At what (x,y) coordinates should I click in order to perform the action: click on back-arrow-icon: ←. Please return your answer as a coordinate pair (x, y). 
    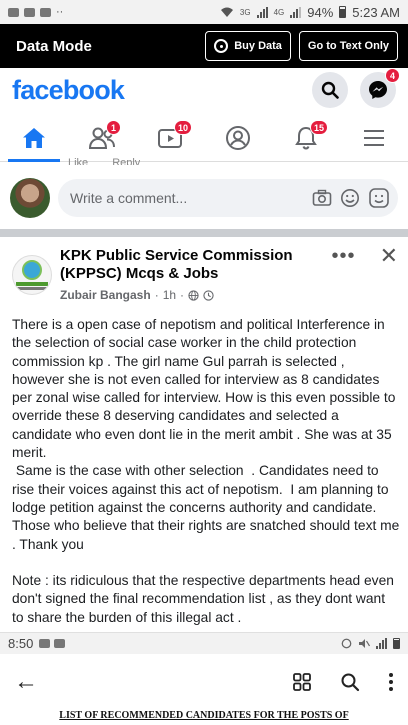
    Looking at the image, I should click on (26, 682).